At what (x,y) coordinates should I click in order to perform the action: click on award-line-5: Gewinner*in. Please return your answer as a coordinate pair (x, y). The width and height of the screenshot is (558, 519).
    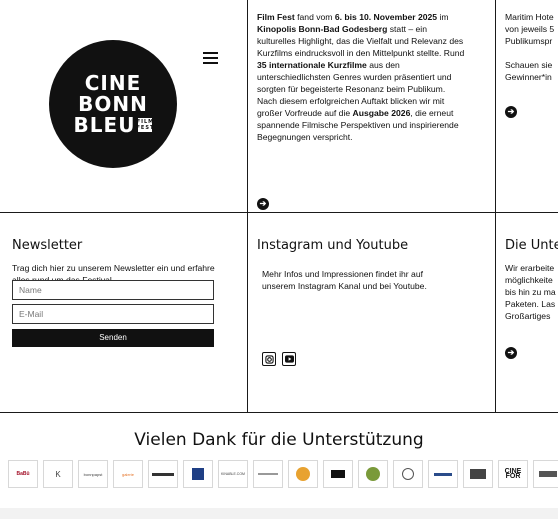
    Looking at the image, I should click on (528, 77).